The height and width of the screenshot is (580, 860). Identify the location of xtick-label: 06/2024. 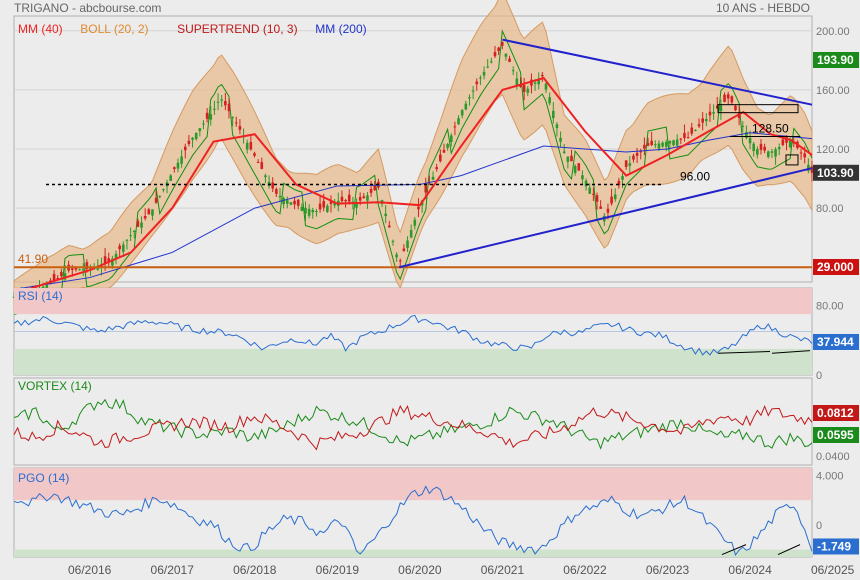
(750, 570).